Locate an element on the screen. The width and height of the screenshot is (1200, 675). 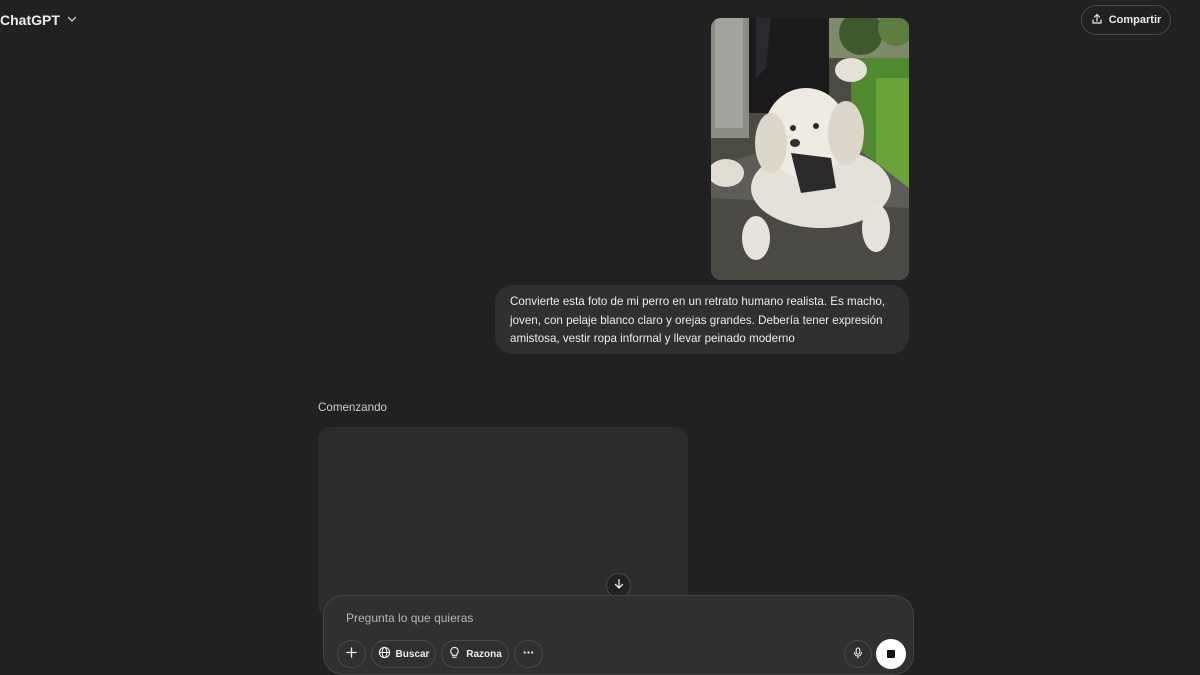
voice-input-button is located at coordinates (858, 654).